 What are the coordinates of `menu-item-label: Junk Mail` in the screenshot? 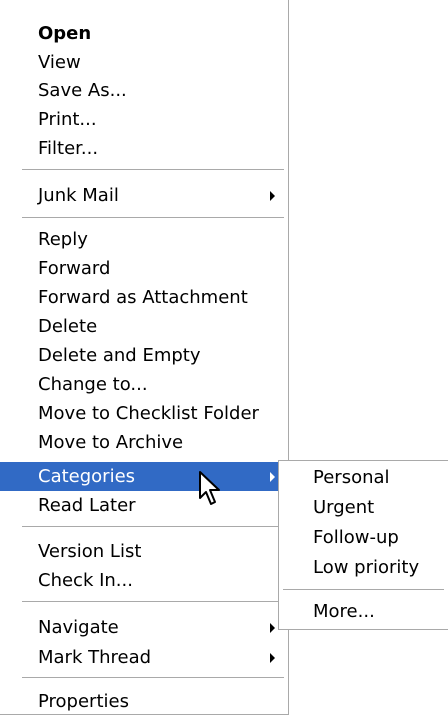 It's located at (78, 195).